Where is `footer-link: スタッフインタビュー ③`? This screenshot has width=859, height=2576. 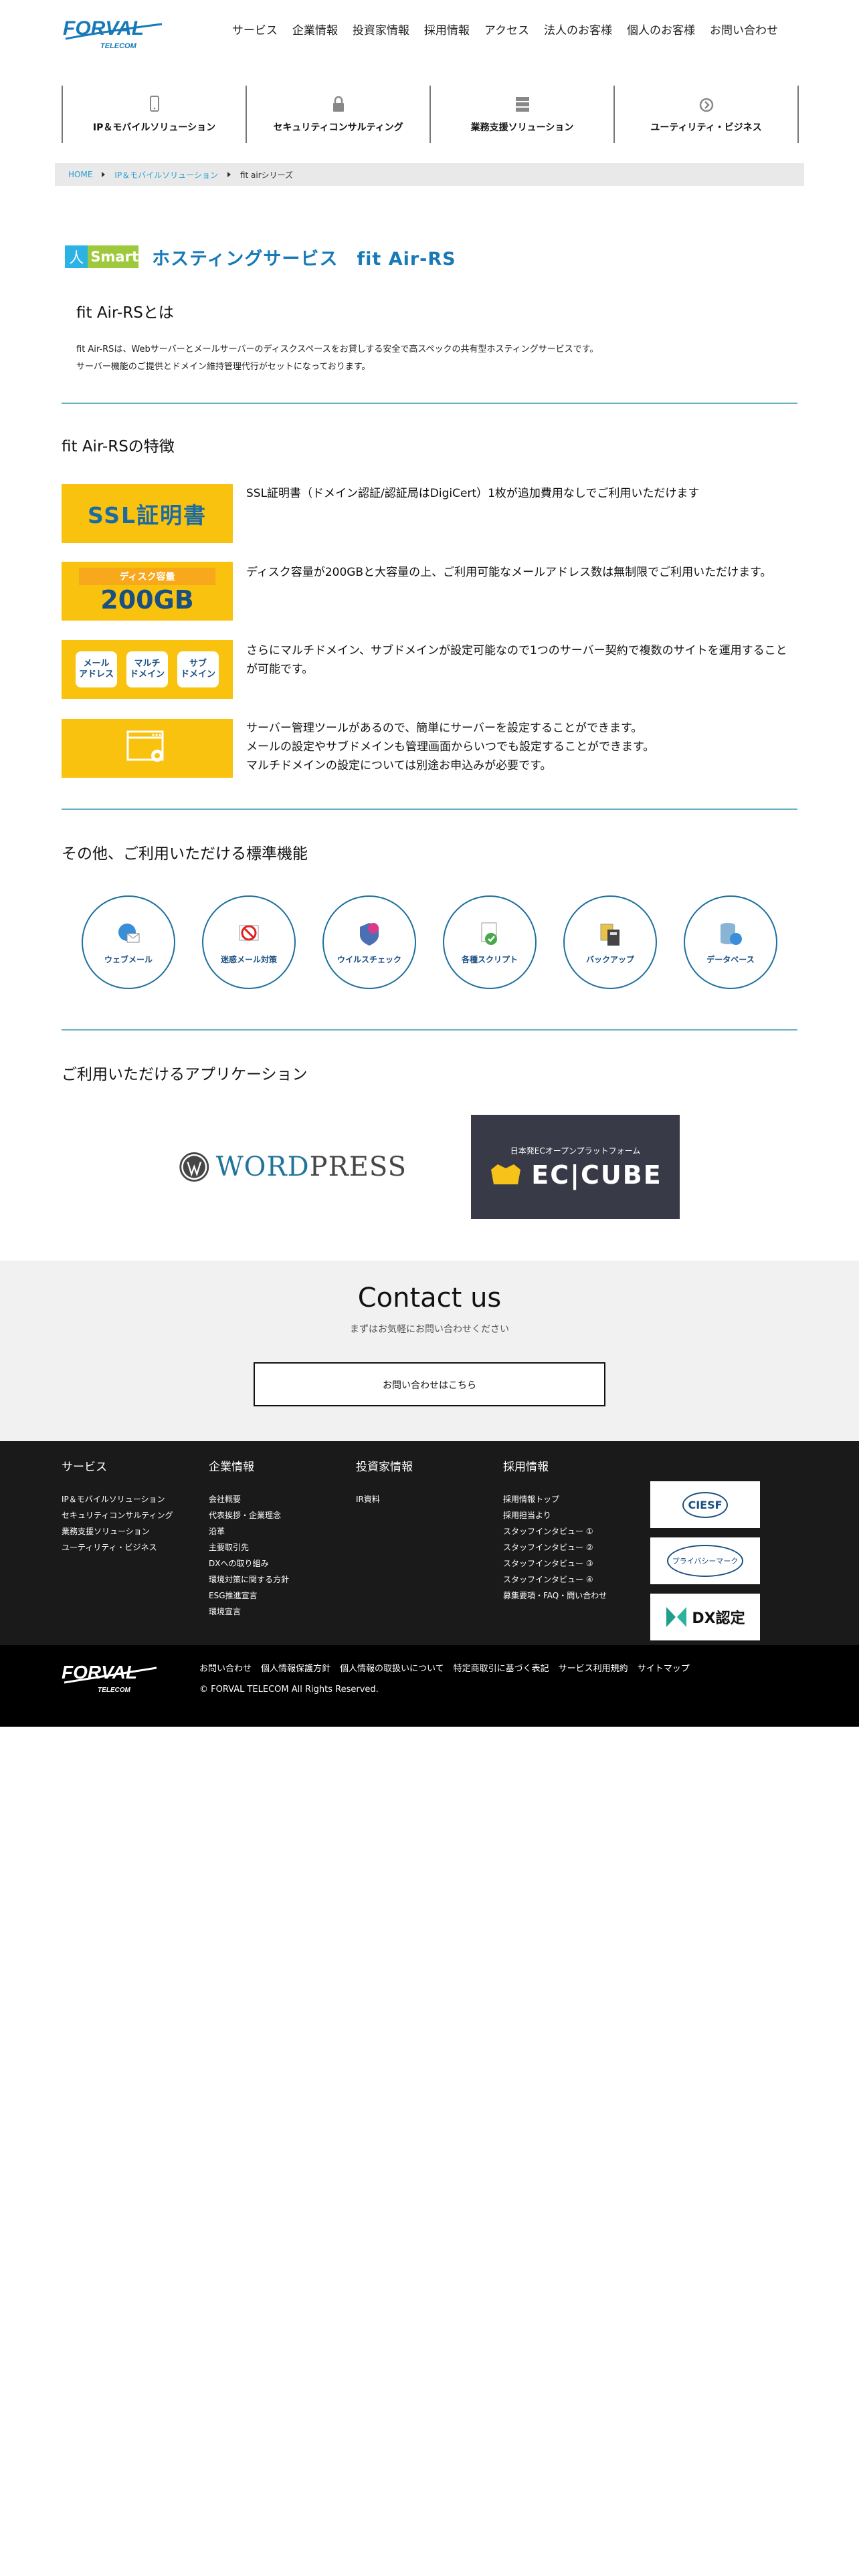 footer-link: スタッフインタビュー ③ is located at coordinates (576, 1564).